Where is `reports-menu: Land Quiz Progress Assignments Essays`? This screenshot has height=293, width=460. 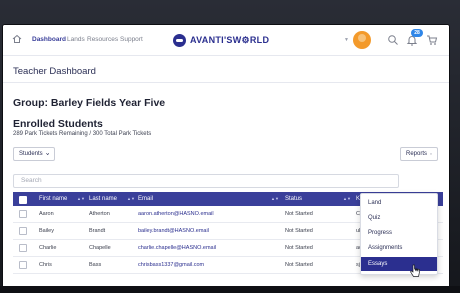
reports-menu: Land Quiz Progress Assignments Essays is located at coordinates (399, 234).